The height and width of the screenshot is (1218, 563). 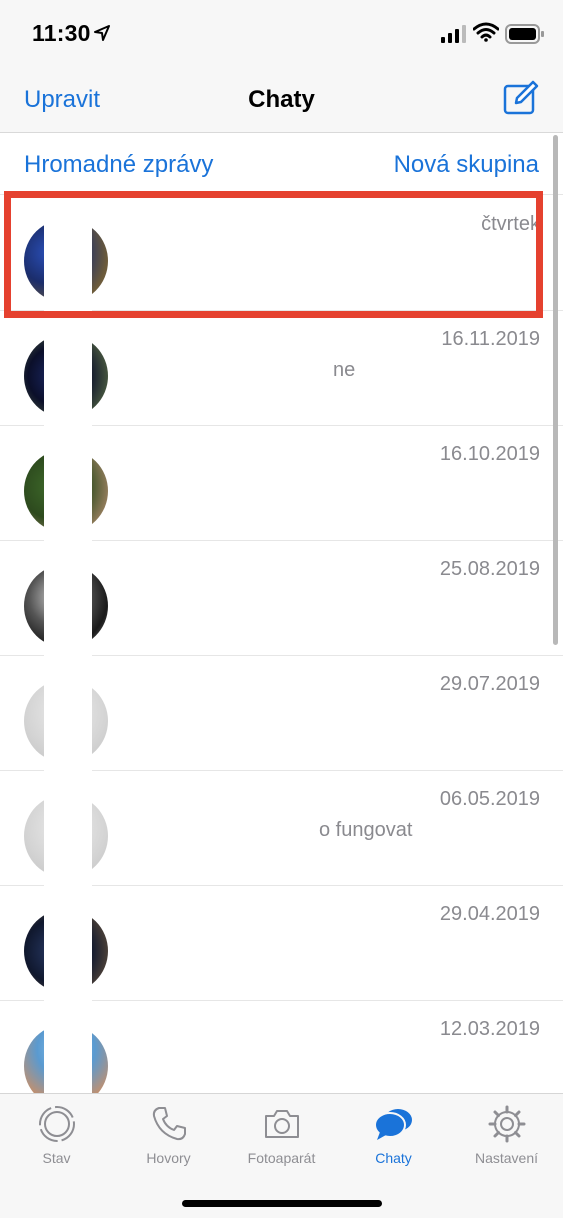 I want to click on tab-label: Fotoaparát, so click(x=281, y=1158).